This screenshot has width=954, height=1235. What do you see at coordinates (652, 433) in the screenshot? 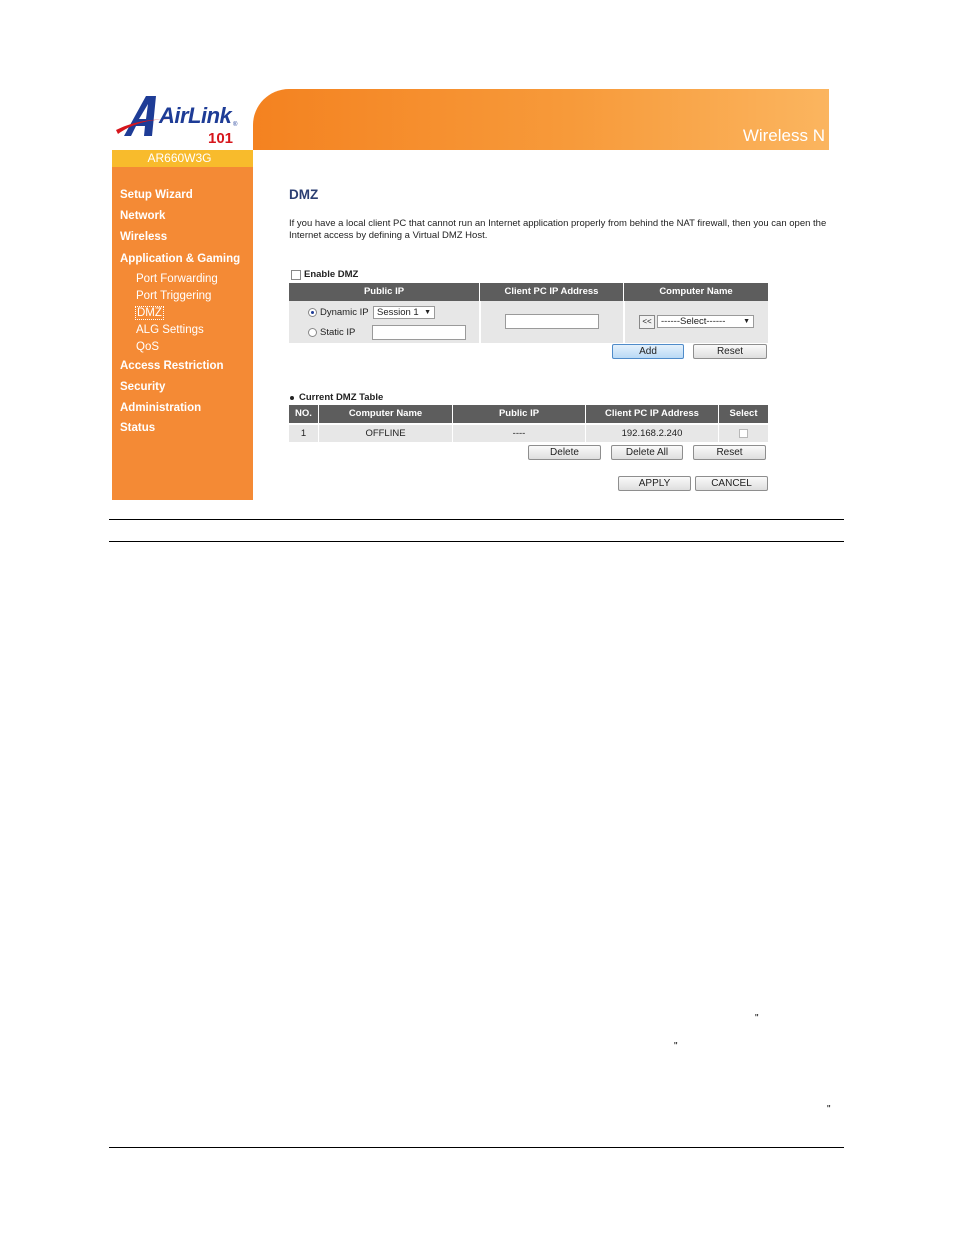
I see `table-row-client-ip: 192.168.2.240` at bounding box center [652, 433].